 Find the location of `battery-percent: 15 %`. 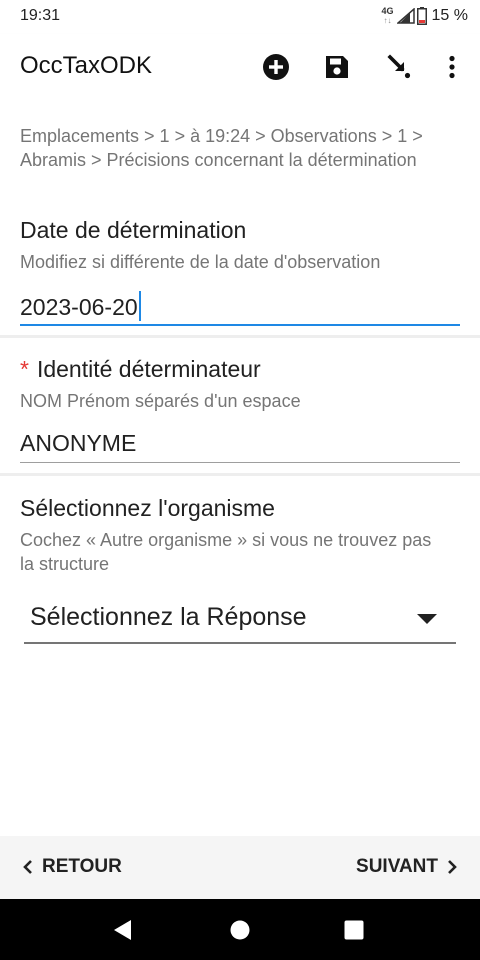

battery-percent: 15 % is located at coordinates (449, 15).